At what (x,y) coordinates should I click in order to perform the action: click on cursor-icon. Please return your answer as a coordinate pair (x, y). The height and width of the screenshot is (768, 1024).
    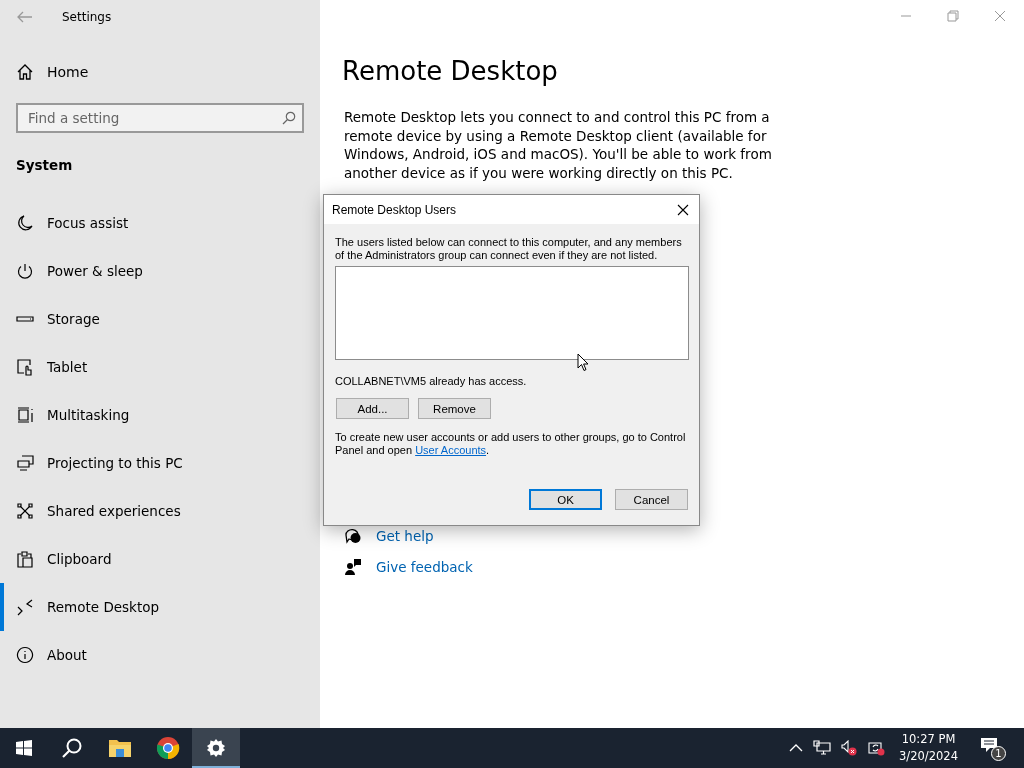
    Looking at the image, I should click on (583, 362).